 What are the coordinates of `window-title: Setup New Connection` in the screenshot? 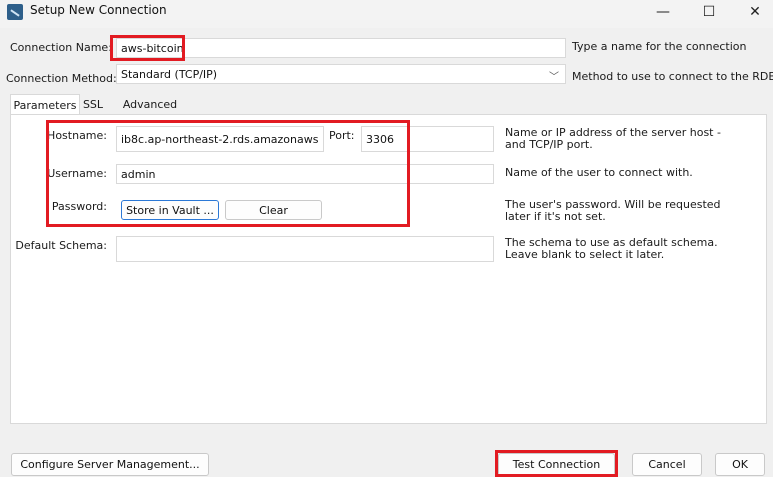 It's located at (98, 10).